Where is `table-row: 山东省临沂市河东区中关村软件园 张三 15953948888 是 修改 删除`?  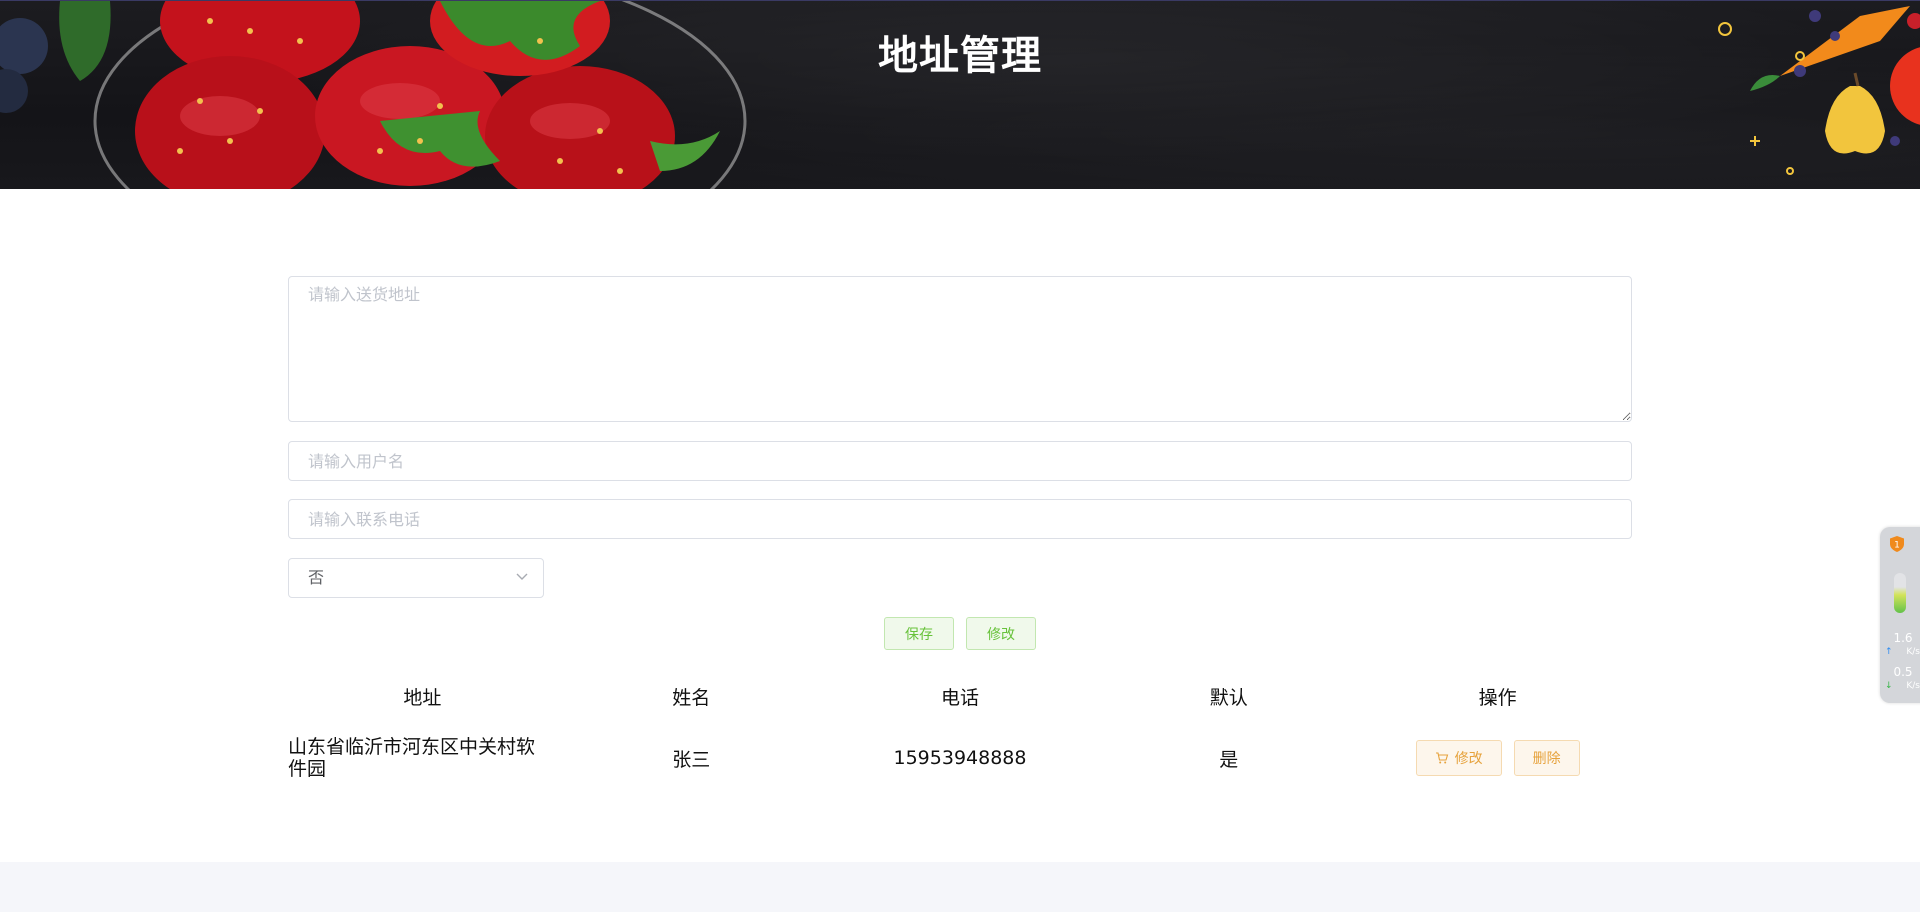
table-row: 山东省临沂市河东区中关村软件园 张三 15953948888 是 修改 删除 is located at coordinates (960, 758).